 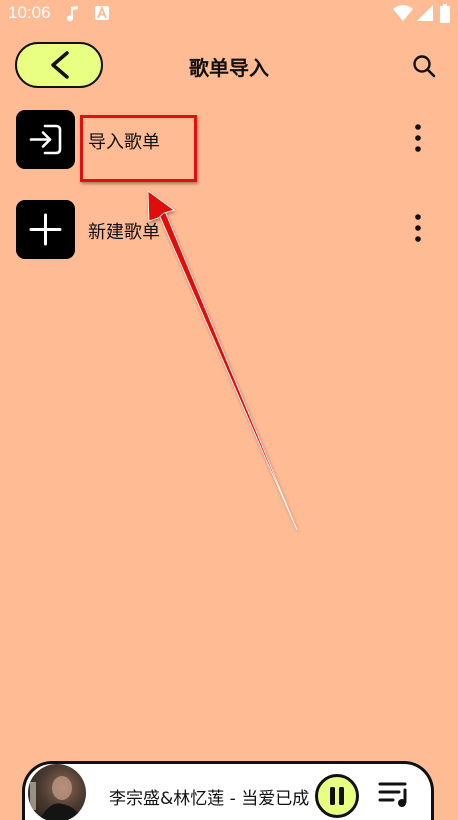 What do you see at coordinates (445, 15) in the screenshot?
I see `battery-icon` at bounding box center [445, 15].